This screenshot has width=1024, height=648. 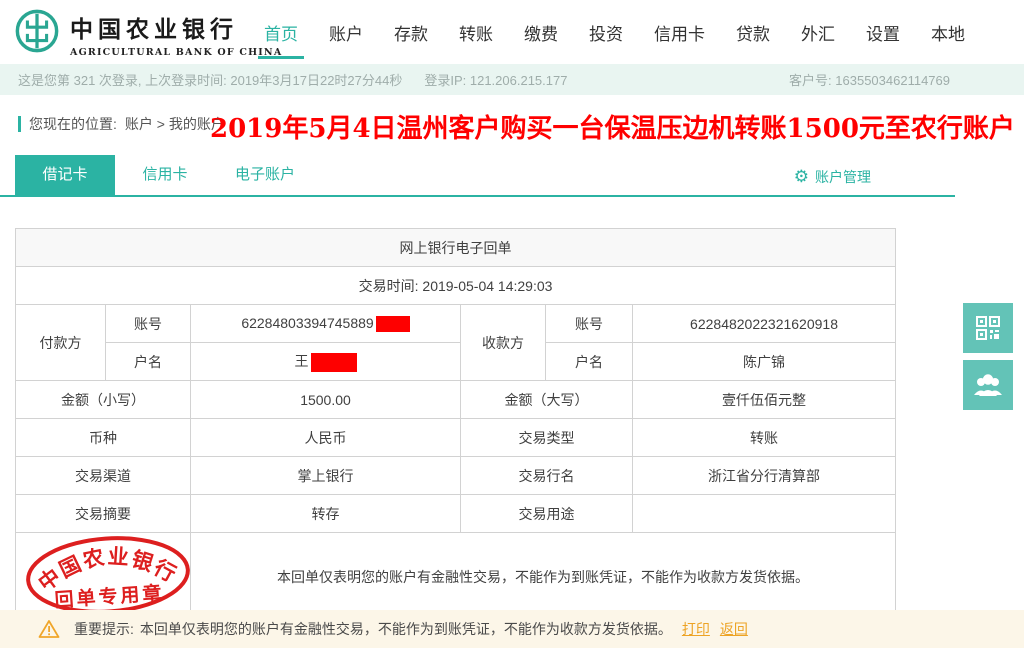 I want to click on transaction-time-row: 交易时间: 2019-05-04 14:29:03, so click(x=455, y=285).